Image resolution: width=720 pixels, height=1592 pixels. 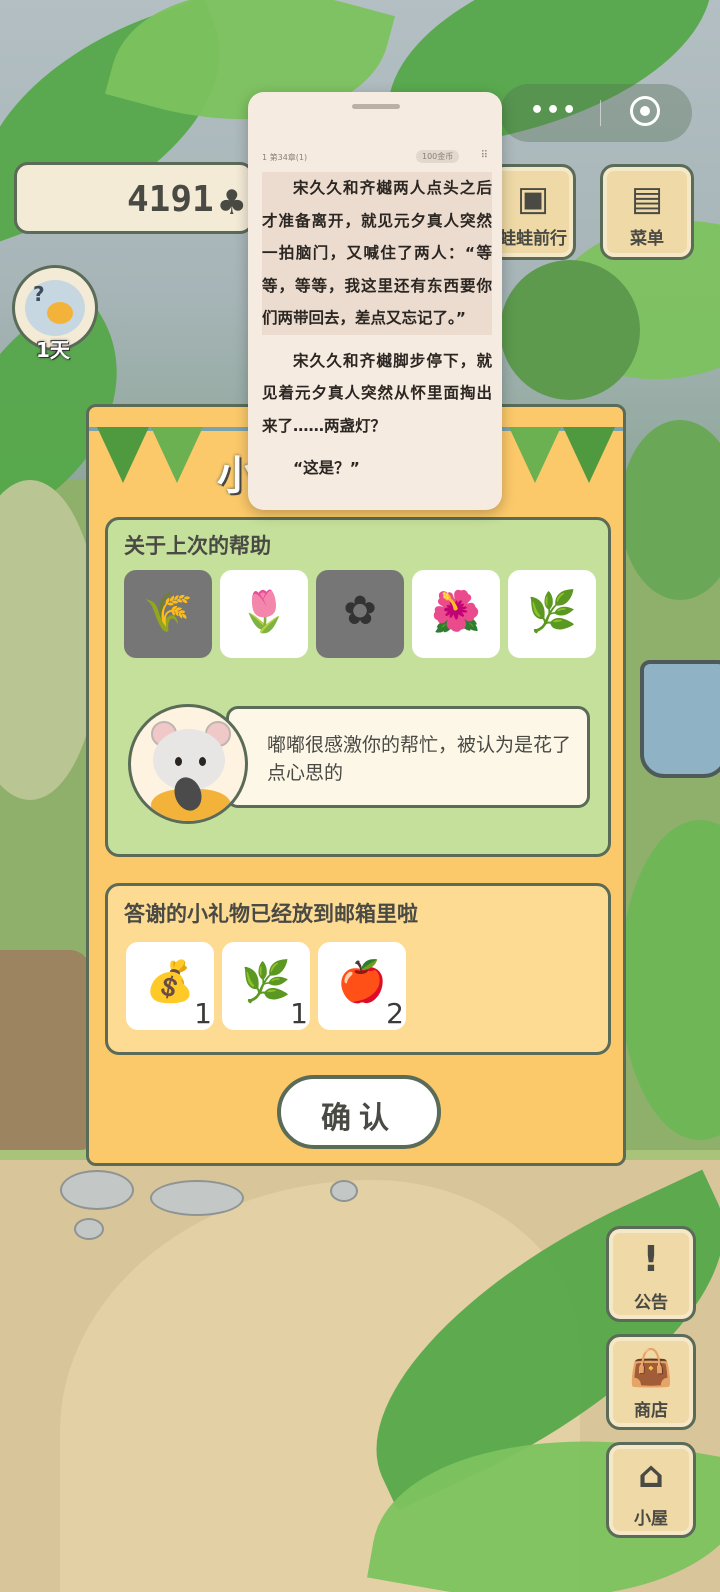 I want to click on shop-label: 商店, so click(x=651, y=1411).